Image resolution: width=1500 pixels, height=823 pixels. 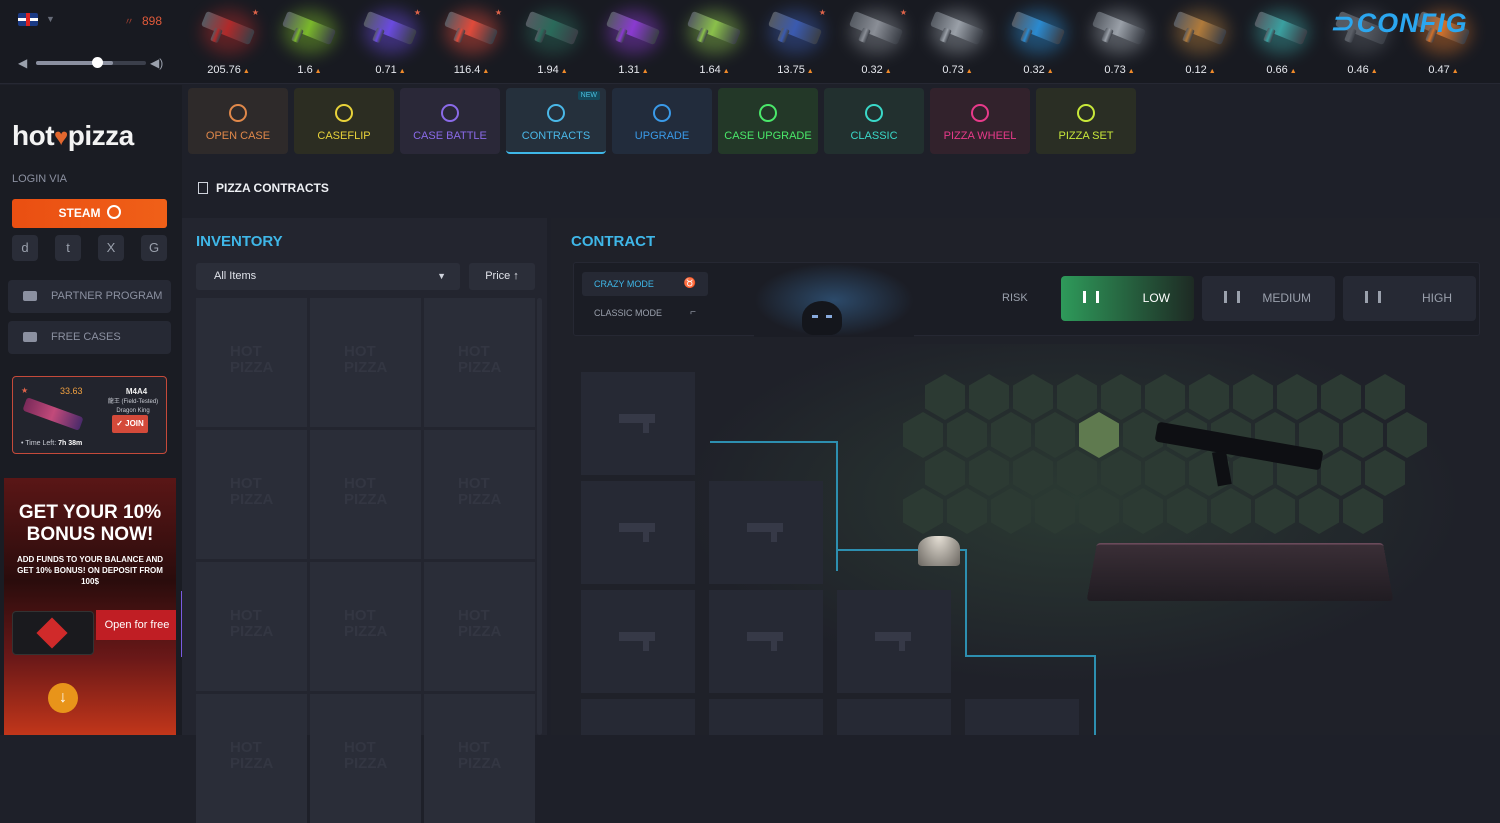 I want to click on tab-contracts: CONTRACTS NEW, so click(x=556, y=121).